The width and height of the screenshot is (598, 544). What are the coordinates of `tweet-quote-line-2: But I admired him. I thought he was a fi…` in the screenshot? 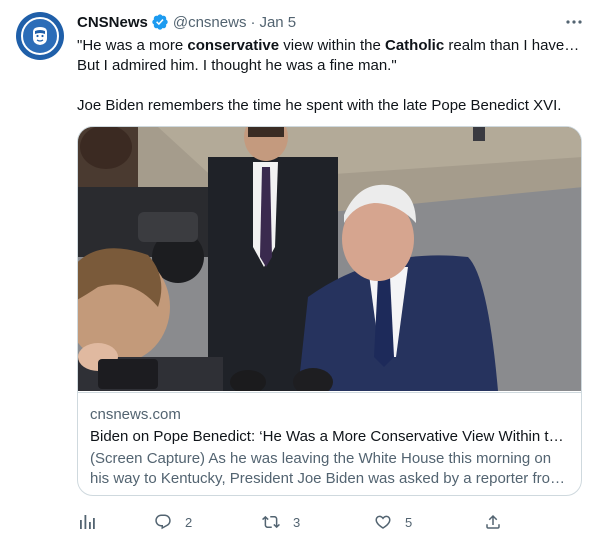 It's located at (237, 65).